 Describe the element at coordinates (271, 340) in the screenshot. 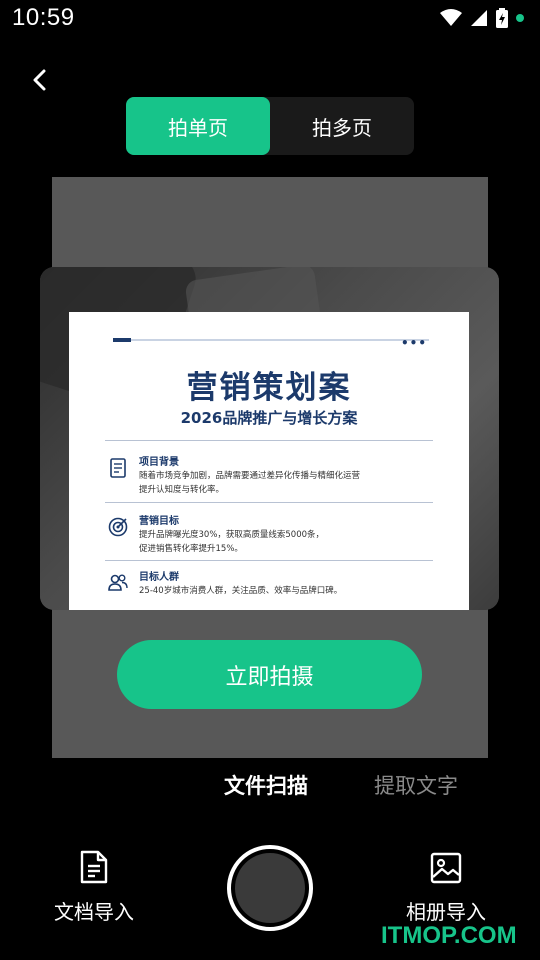

I see `doc-top-rule` at that location.